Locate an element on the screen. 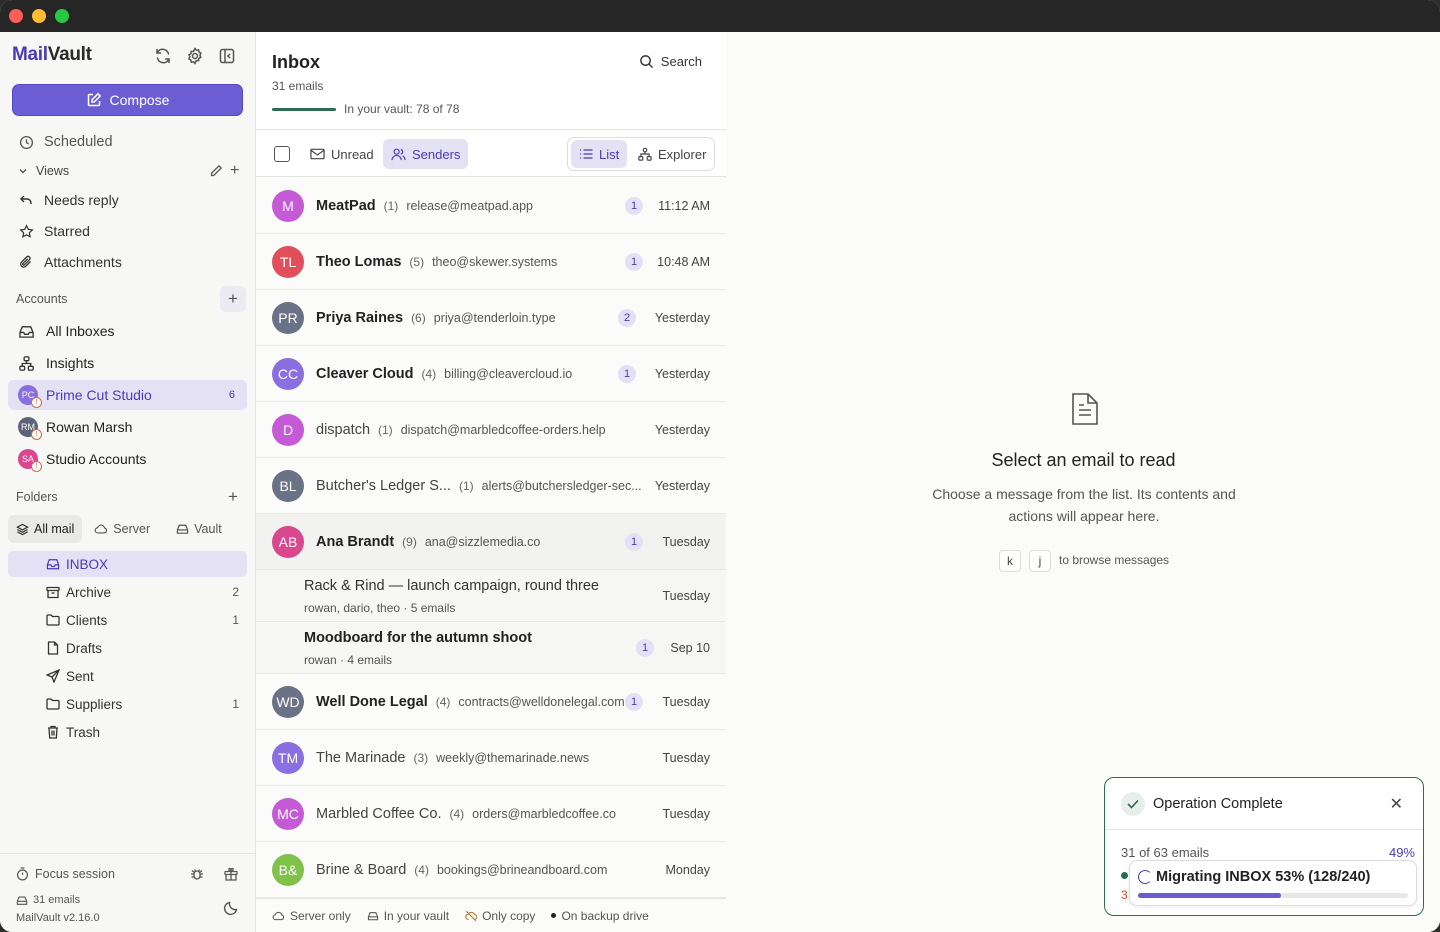  folder-trash: Trash is located at coordinates (127, 732).